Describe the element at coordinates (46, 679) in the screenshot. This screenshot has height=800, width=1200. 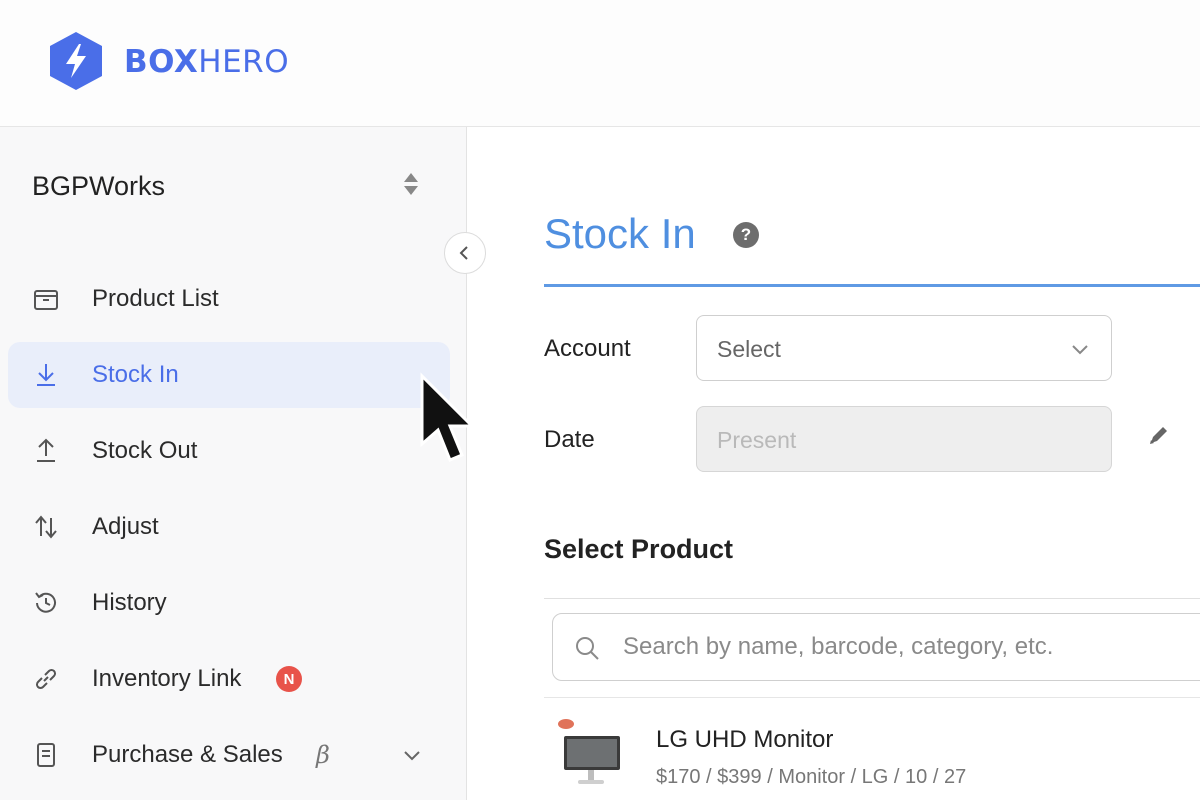
I see `link-icon` at that location.